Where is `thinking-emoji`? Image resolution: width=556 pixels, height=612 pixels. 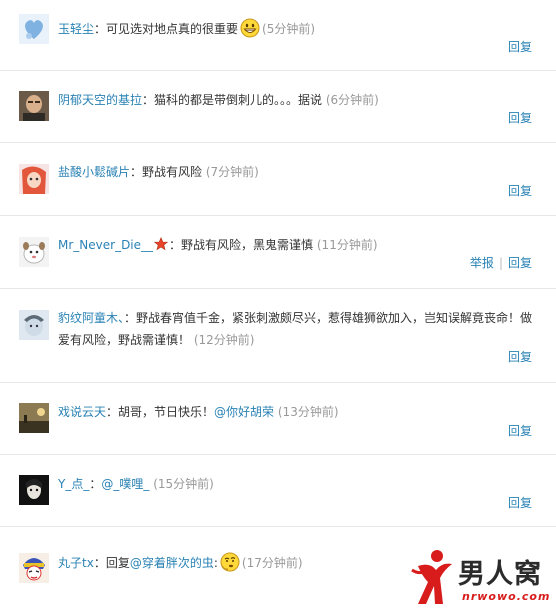 thinking-emoji is located at coordinates (230, 562).